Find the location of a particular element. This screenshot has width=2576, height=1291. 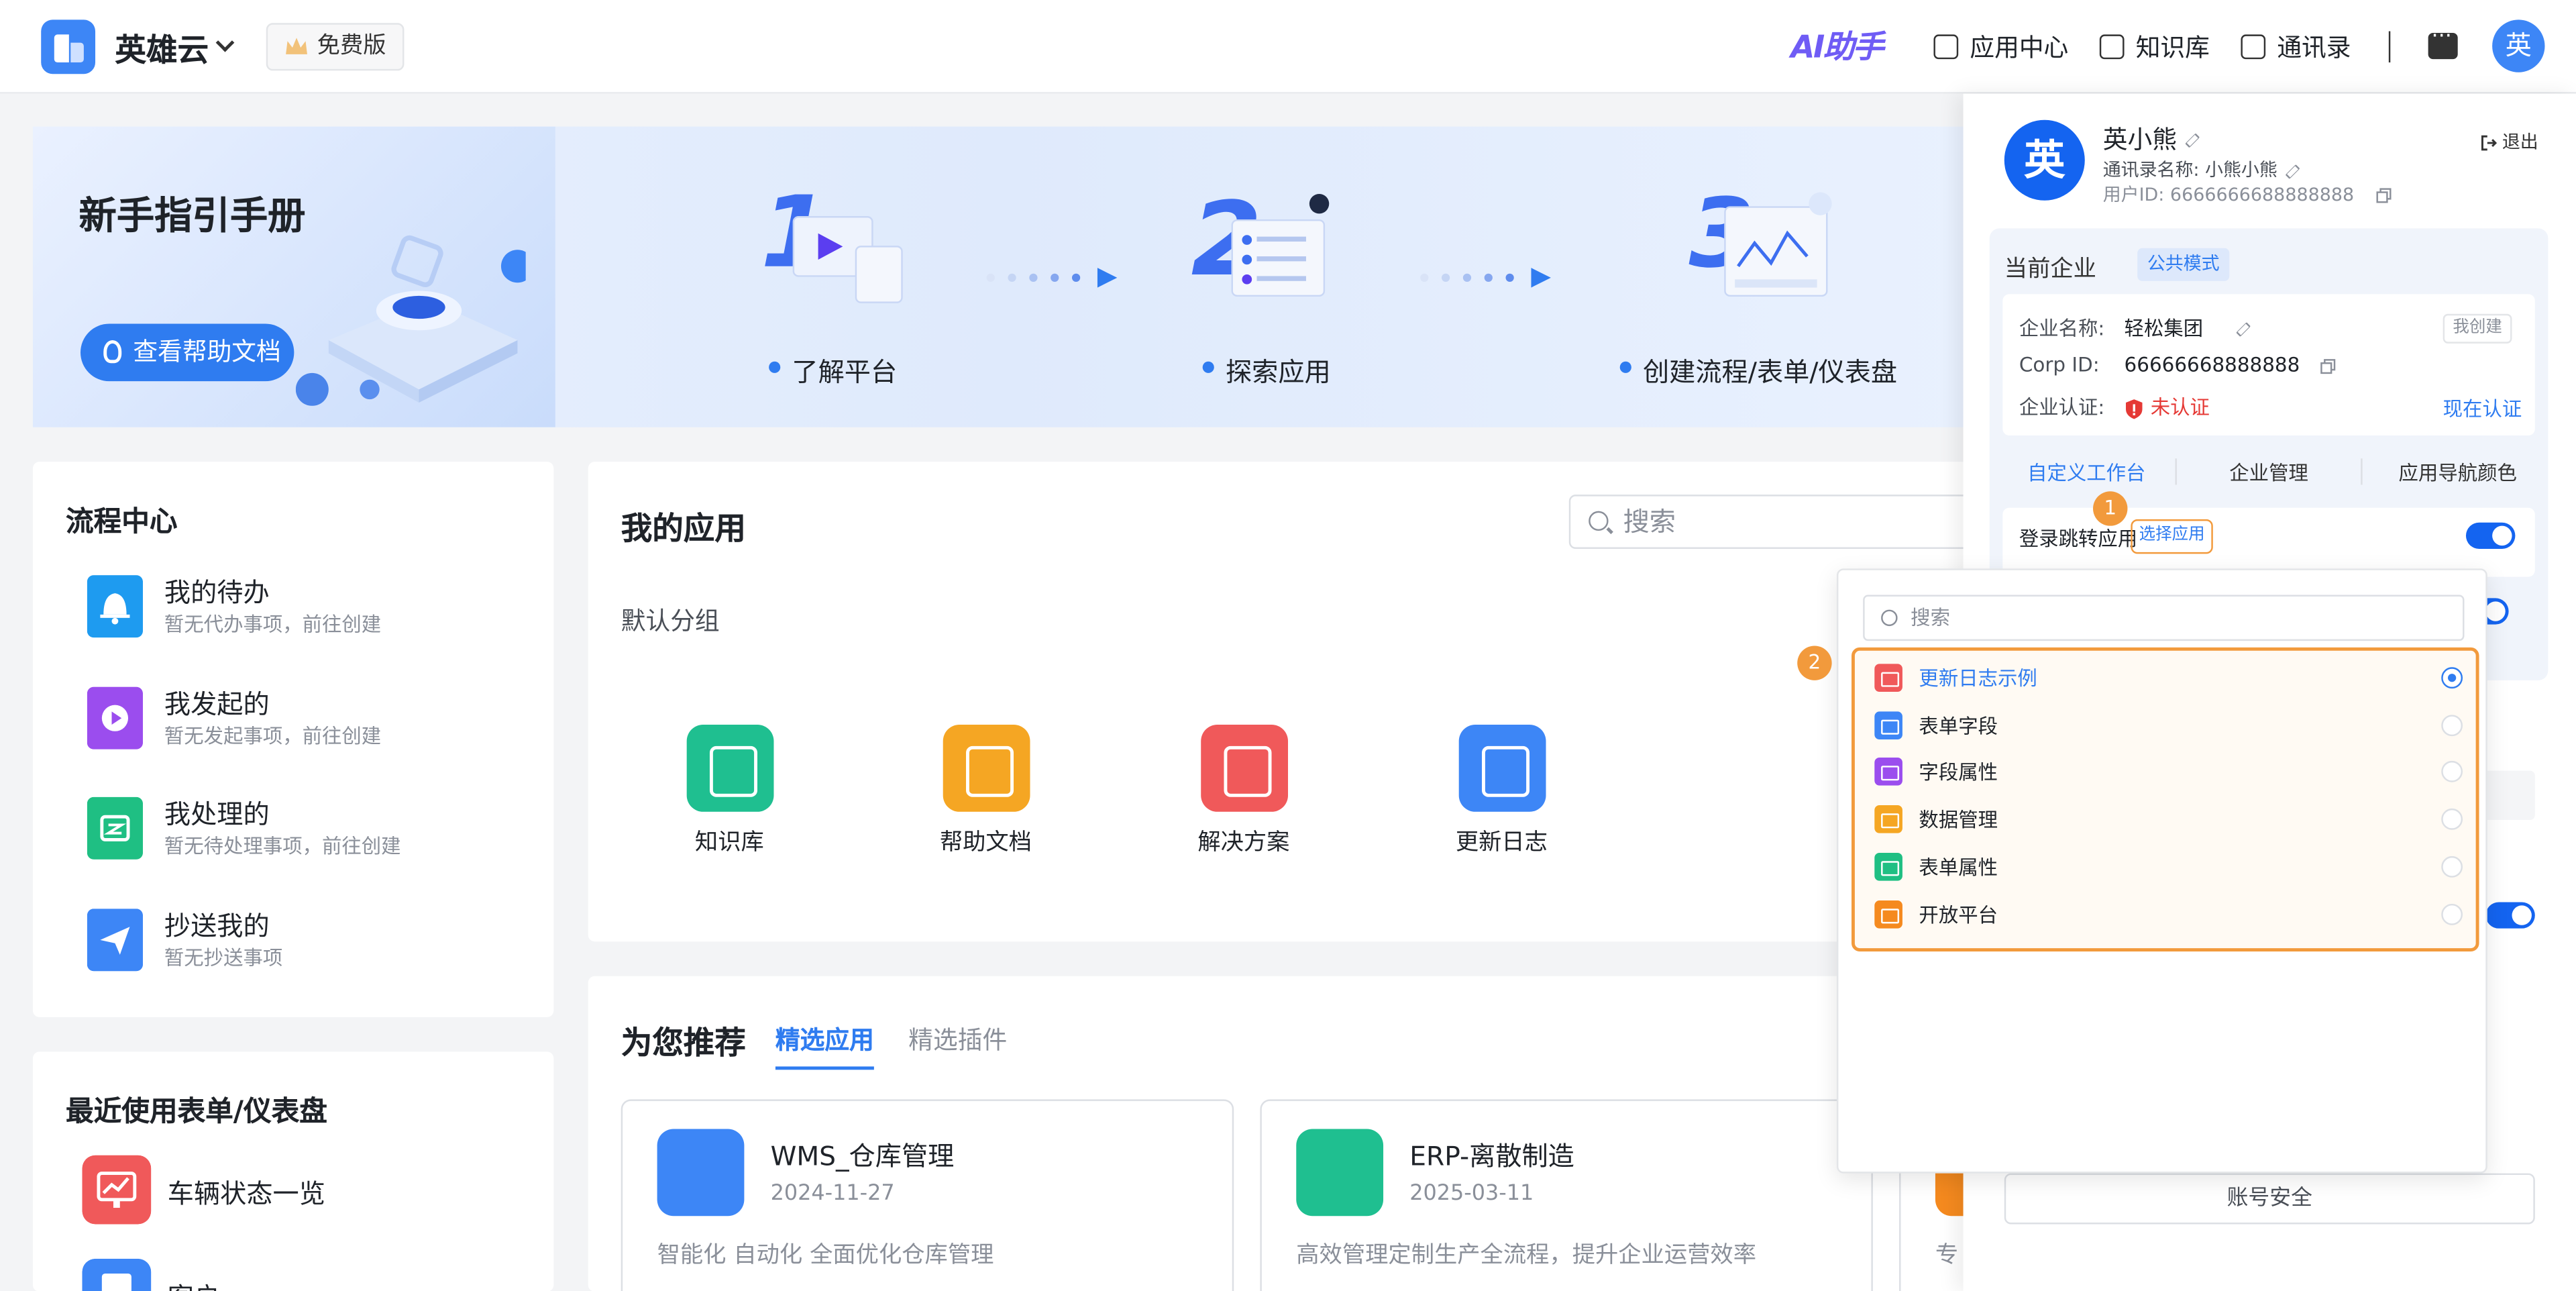

tab-enterprise-management: 企业管理 is located at coordinates (2268, 472).